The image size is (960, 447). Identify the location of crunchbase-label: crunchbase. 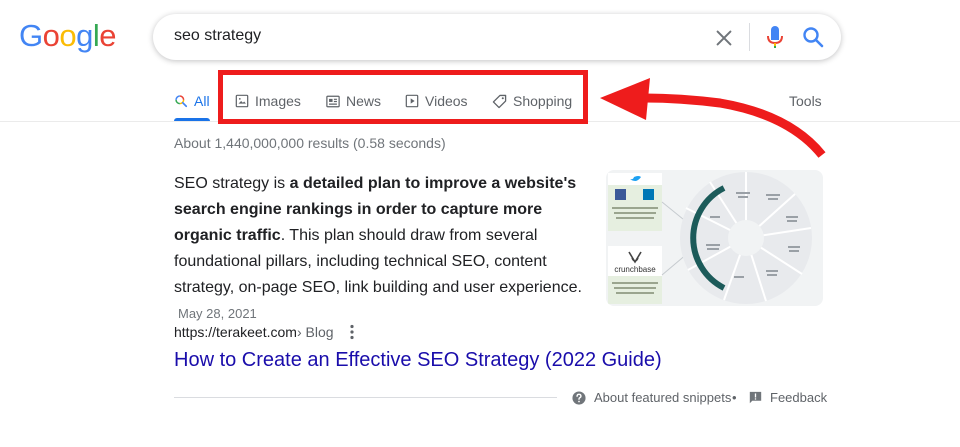
(635, 269).